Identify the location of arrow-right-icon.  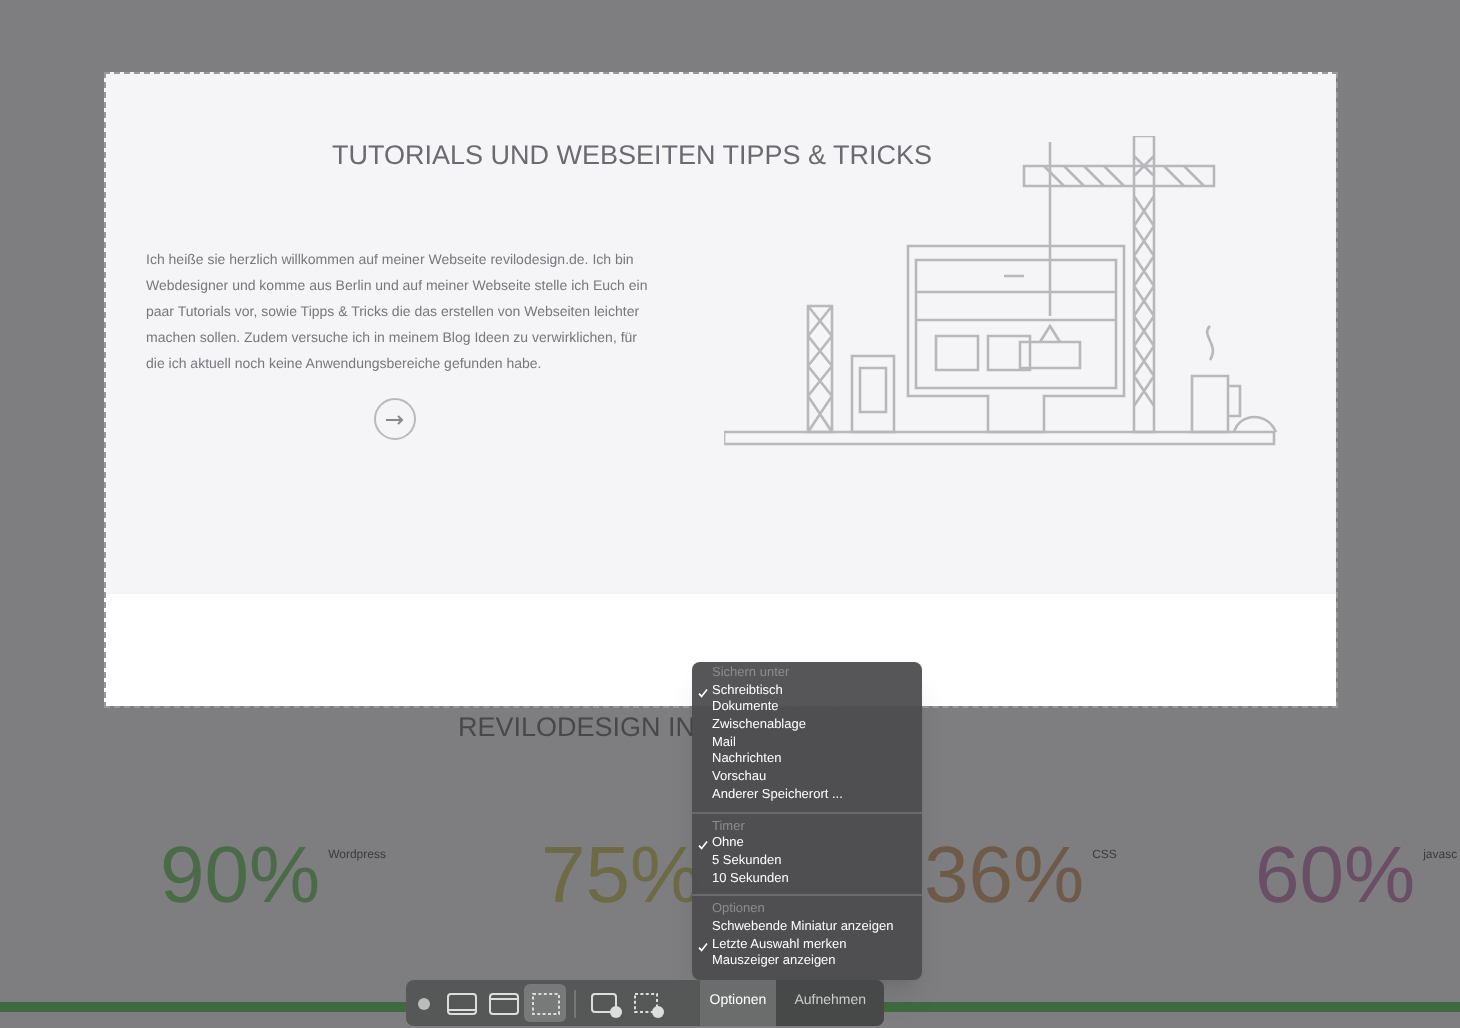
(395, 419).